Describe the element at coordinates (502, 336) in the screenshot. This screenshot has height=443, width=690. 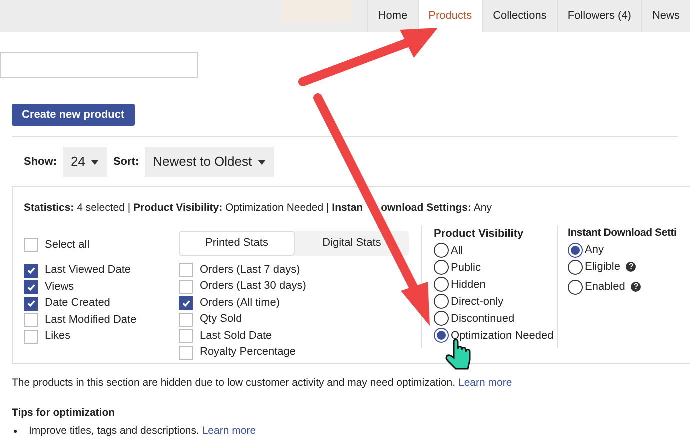
I see `radio-label: Optimization Needed` at that location.